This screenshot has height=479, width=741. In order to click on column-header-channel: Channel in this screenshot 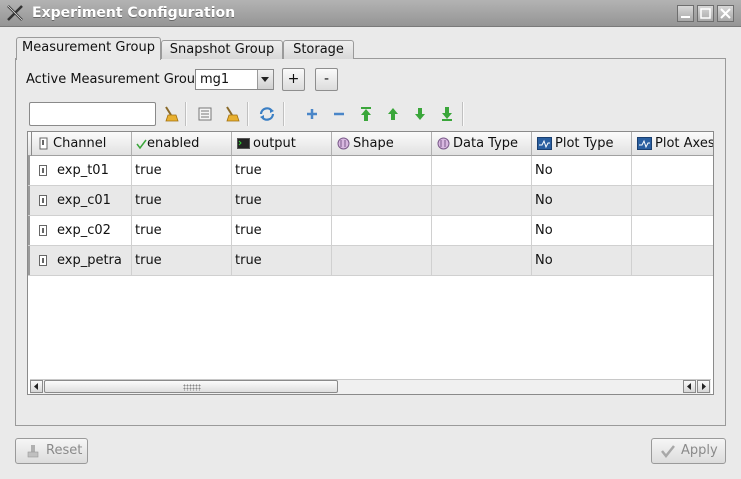, I will do `click(82, 144)`.